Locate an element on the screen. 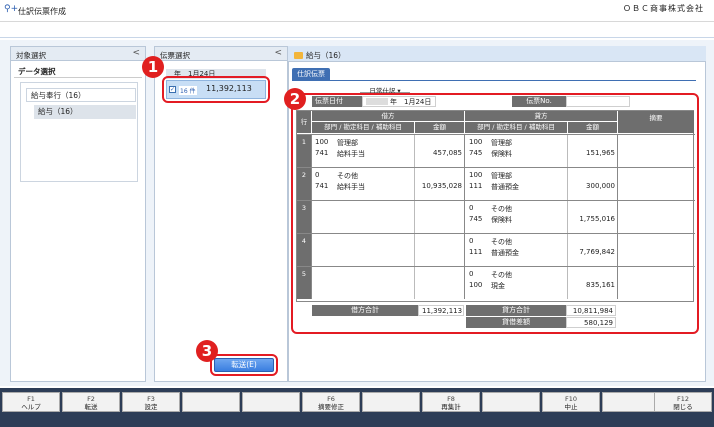  fkey-7-button is located at coordinates (391, 402).